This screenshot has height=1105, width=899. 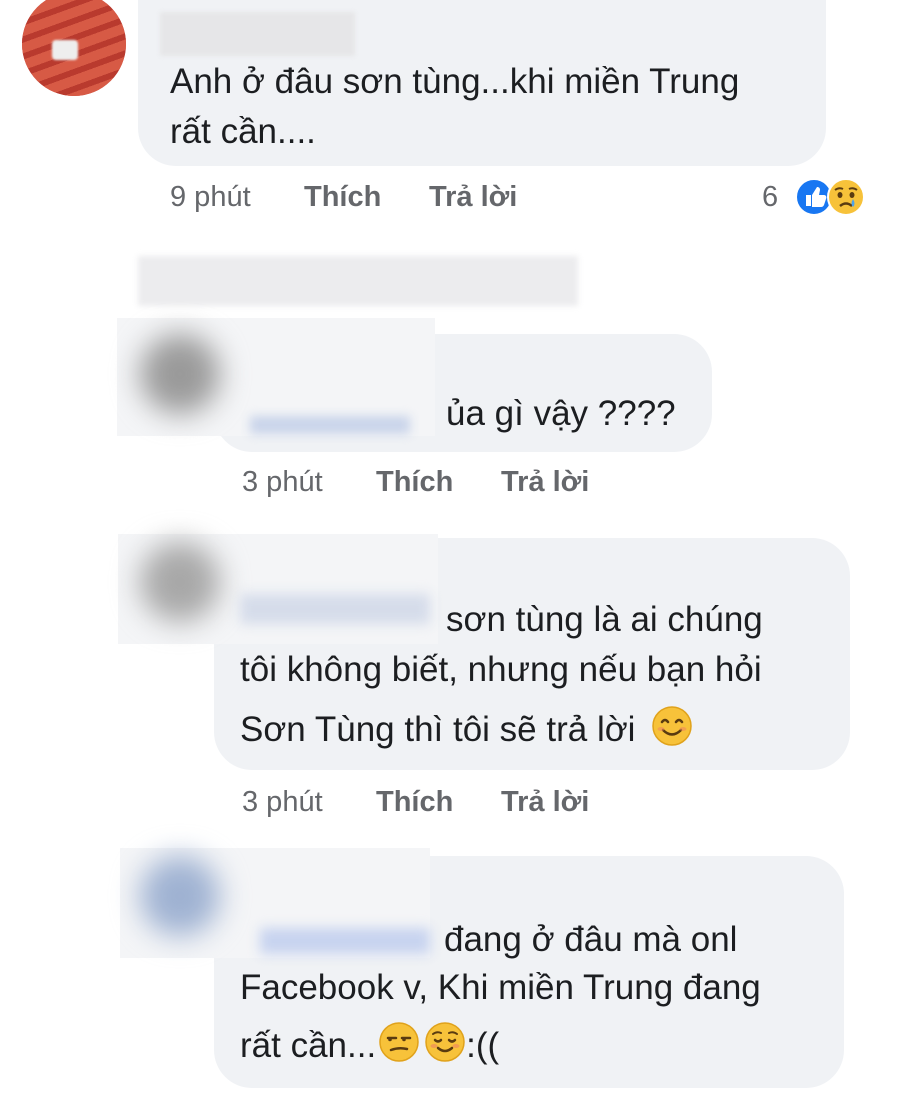 What do you see at coordinates (500, 987) in the screenshot?
I see `comment-text-line-2: Facebook v, Khi miền Trung đang` at bounding box center [500, 987].